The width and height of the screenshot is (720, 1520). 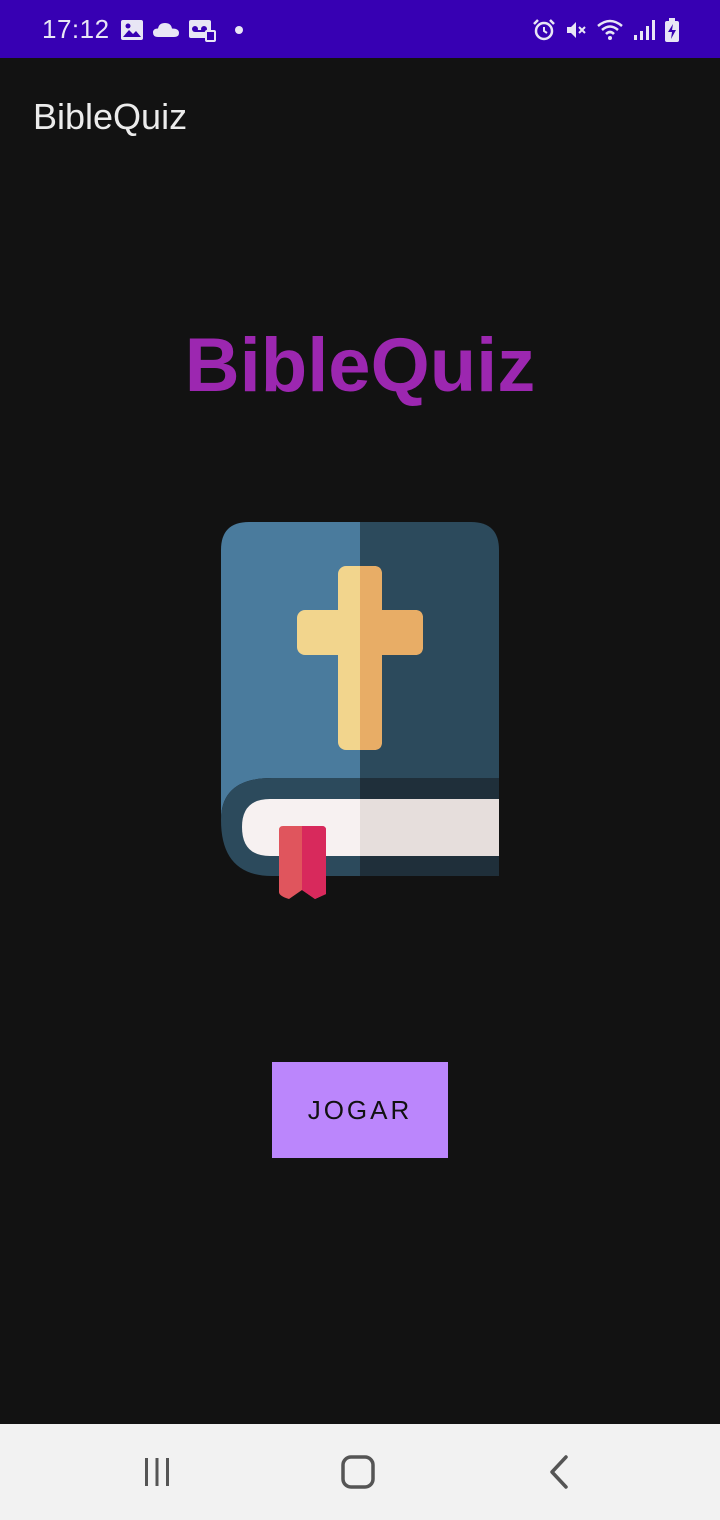 What do you see at coordinates (360, 710) in the screenshot?
I see `bible-book-icon` at bounding box center [360, 710].